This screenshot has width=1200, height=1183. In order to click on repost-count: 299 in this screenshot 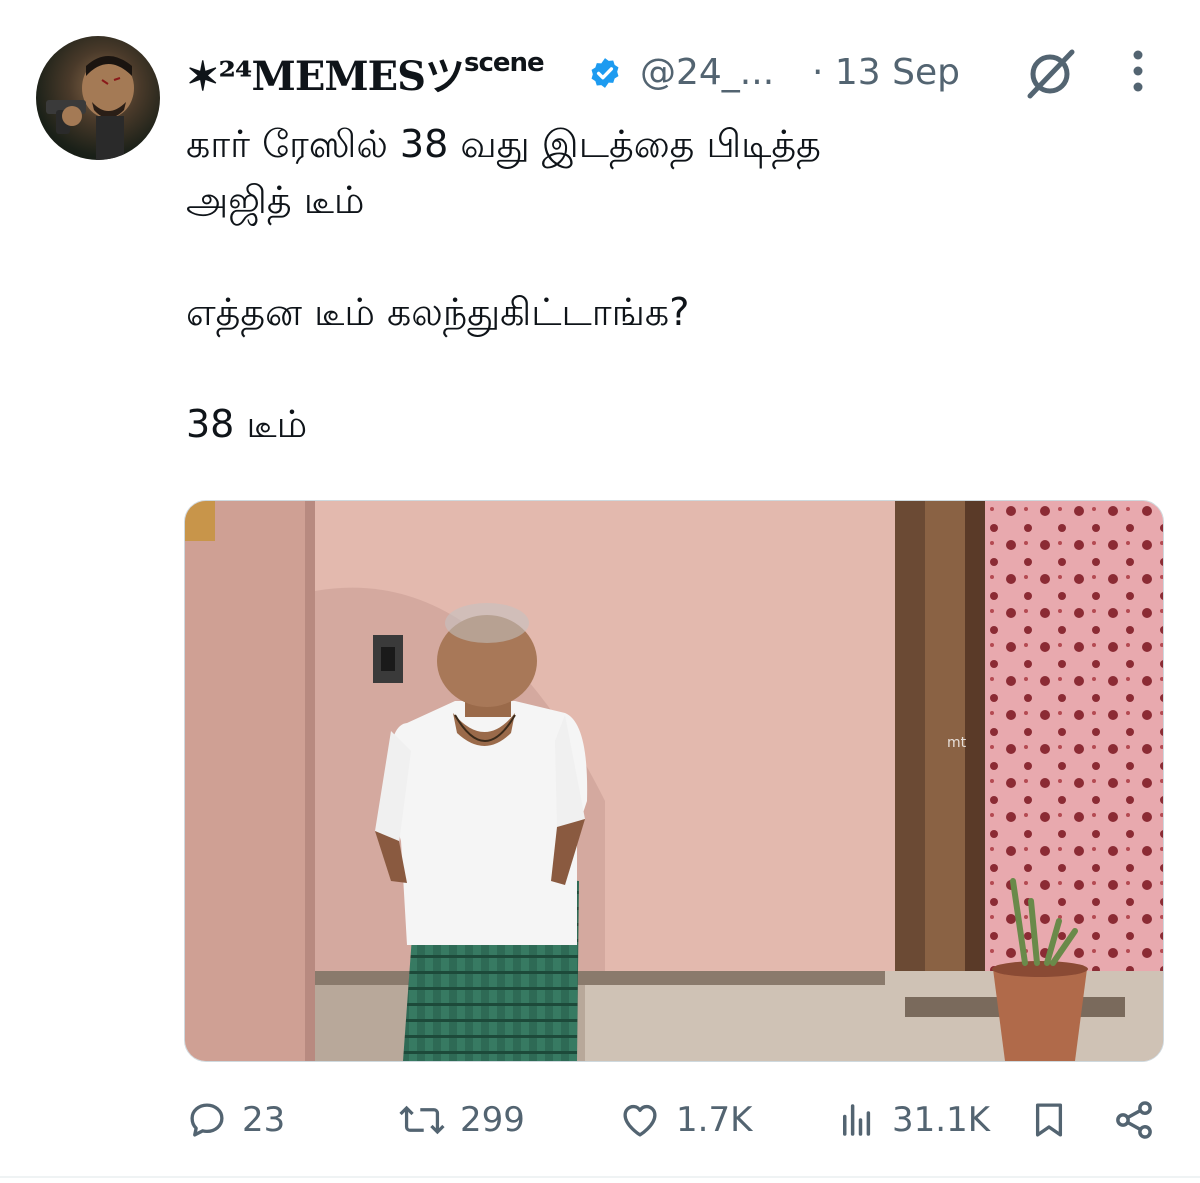, I will do `click(492, 1120)`.